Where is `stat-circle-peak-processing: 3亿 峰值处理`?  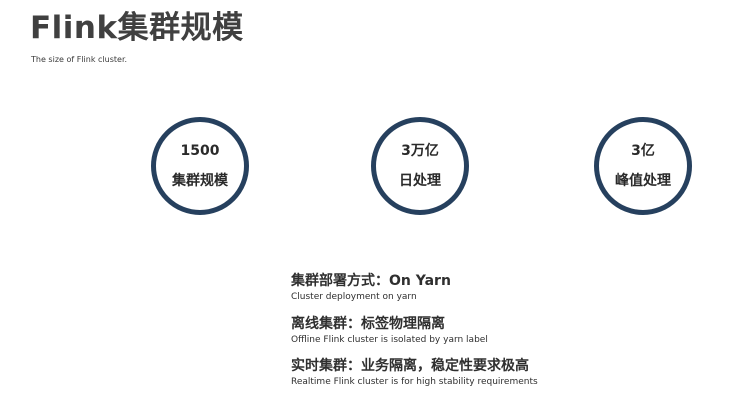 stat-circle-peak-processing: 3亿 峰值处理 is located at coordinates (643, 166).